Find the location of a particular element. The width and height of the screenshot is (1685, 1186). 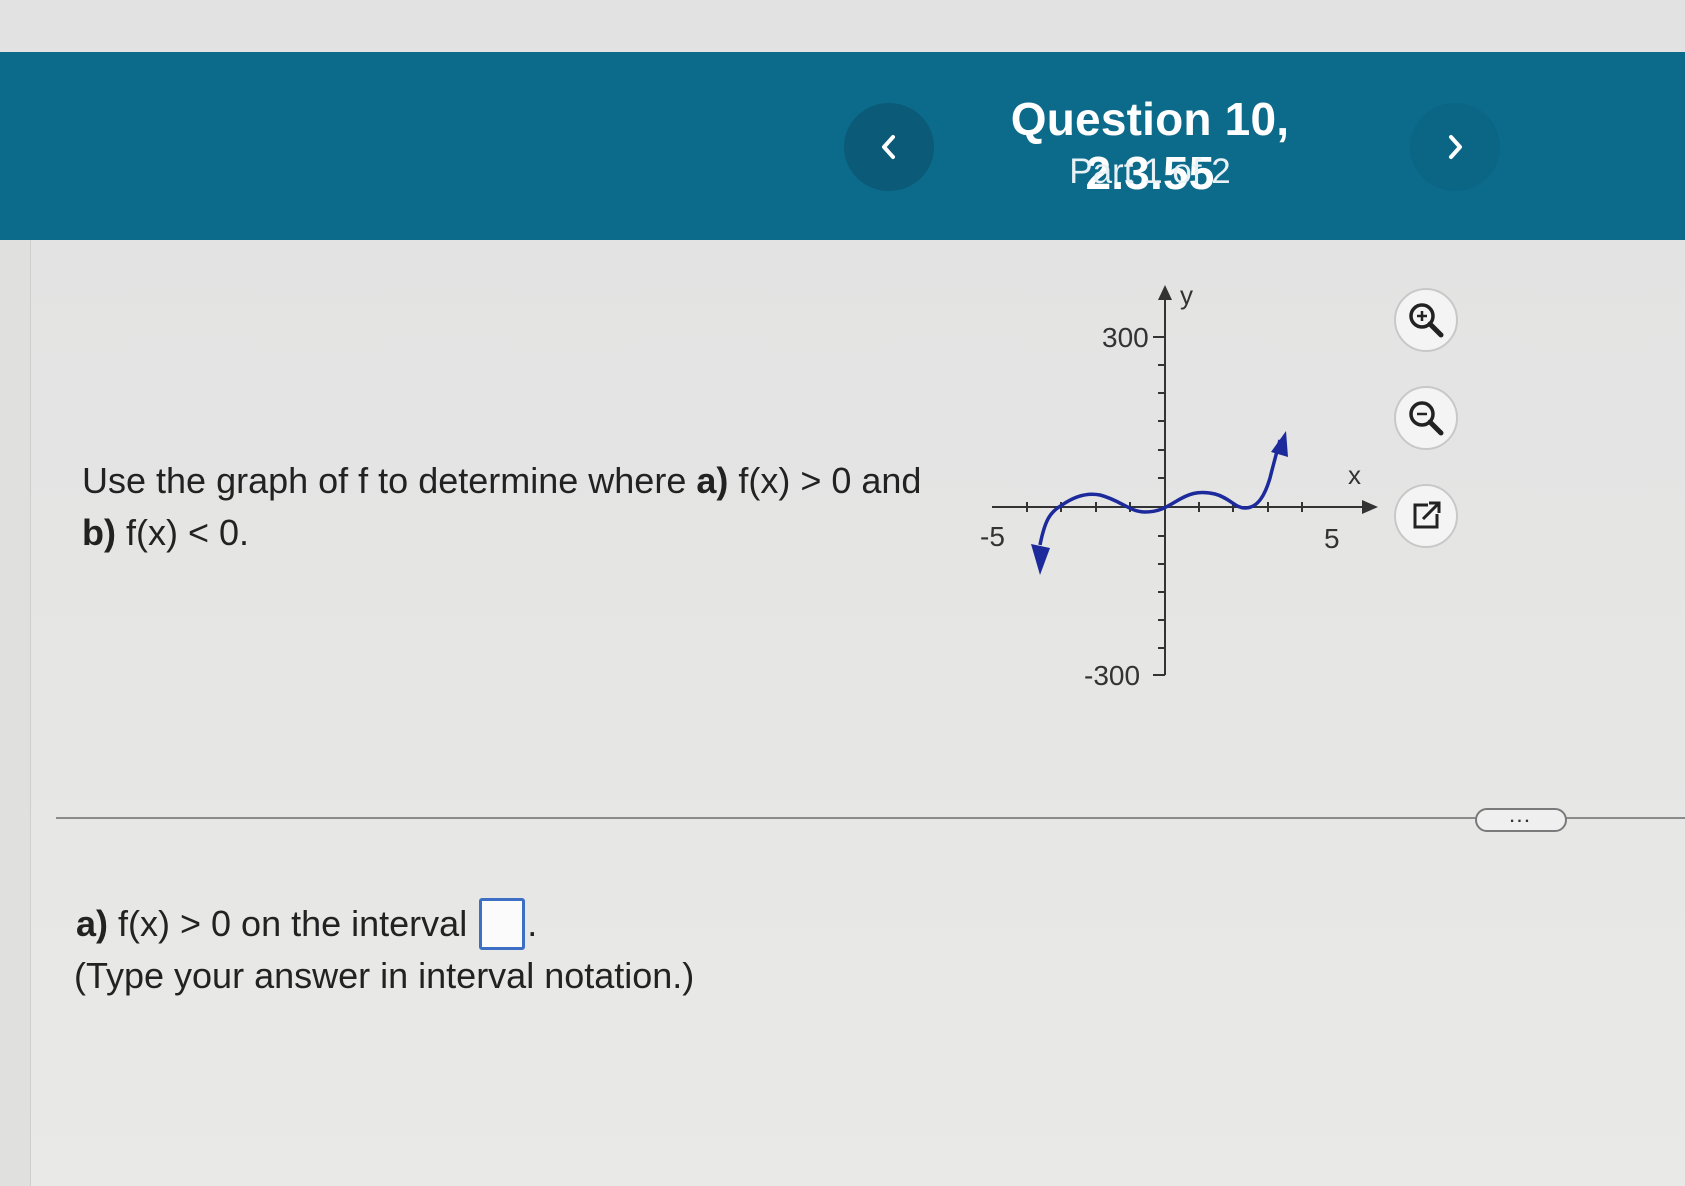

prompt-part-a-label: a) is located at coordinates (712, 480).